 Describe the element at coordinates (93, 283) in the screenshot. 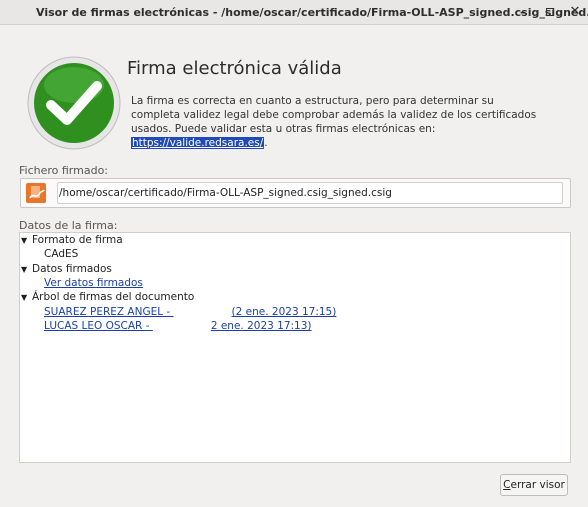

I see `view-signed-data-link: Ver datos firmados` at that location.